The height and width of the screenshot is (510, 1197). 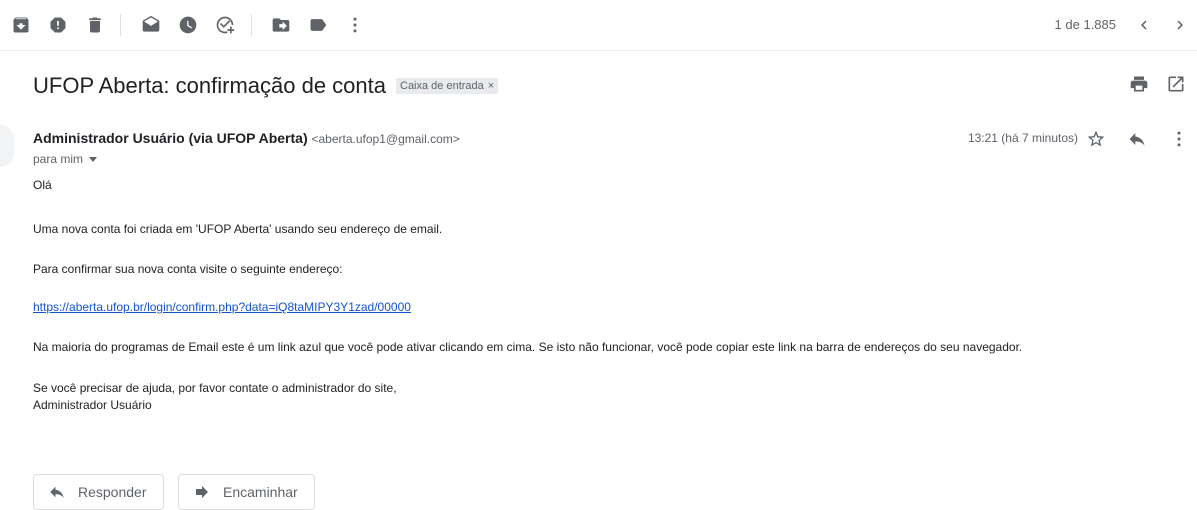 What do you see at coordinates (1144, 25) in the screenshot?
I see `newer-icon` at bounding box center [1144, 25].